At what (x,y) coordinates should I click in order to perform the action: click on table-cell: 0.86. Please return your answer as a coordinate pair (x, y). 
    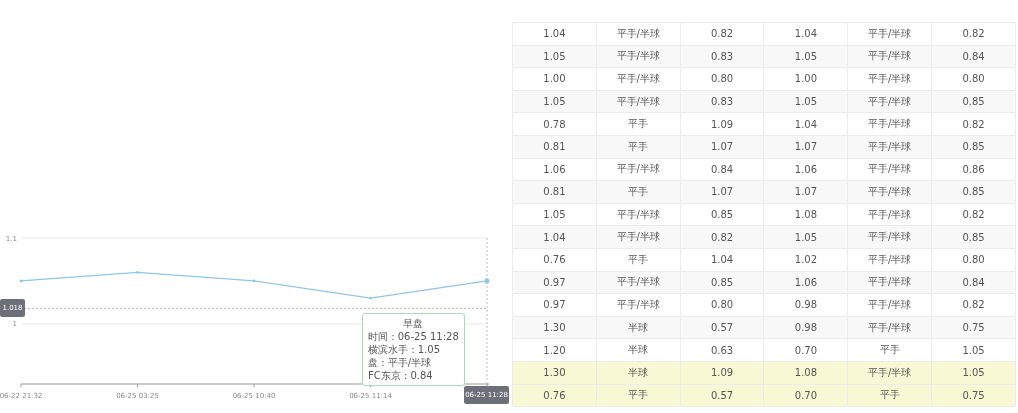
    Looking at the image, I should click on (973, 169).